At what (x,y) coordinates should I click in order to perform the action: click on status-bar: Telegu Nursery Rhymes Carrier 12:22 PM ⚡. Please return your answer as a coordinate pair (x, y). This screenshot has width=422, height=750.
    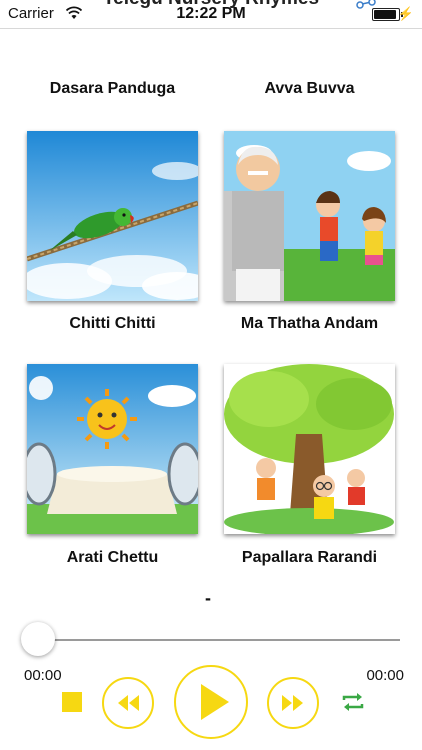
    Looking at the image, I should click on (211, 14).